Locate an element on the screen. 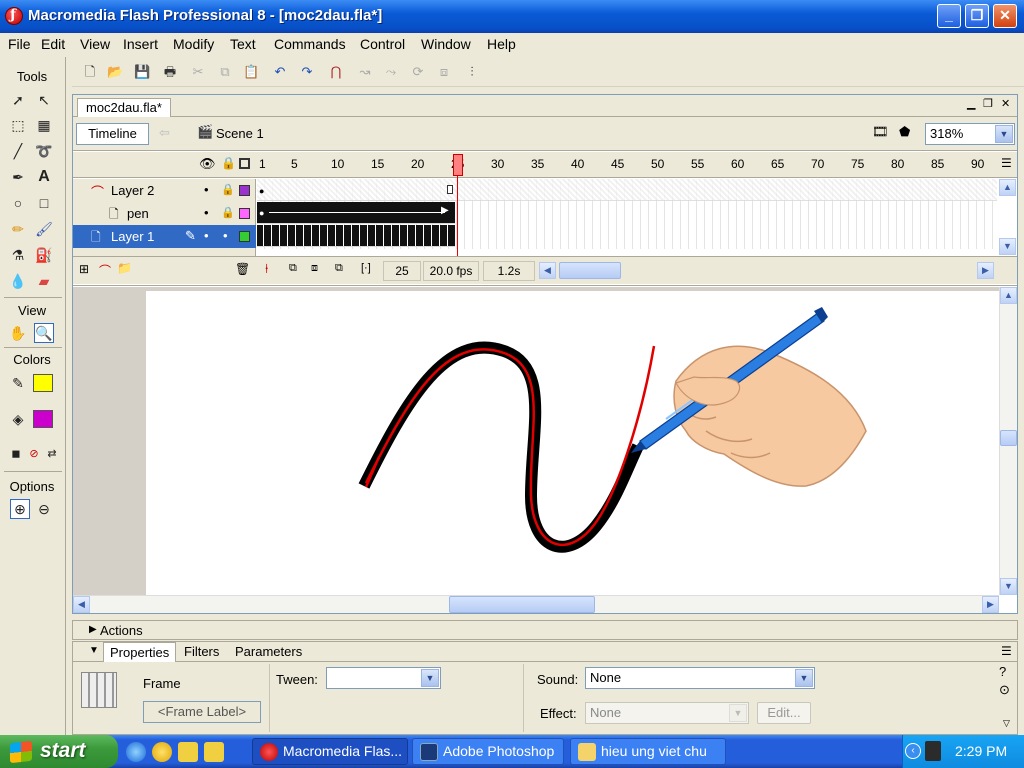 This screenshot has width=1024, height=768. frame-rate-display: 20.0 fps is located at coordinates (451, 271).